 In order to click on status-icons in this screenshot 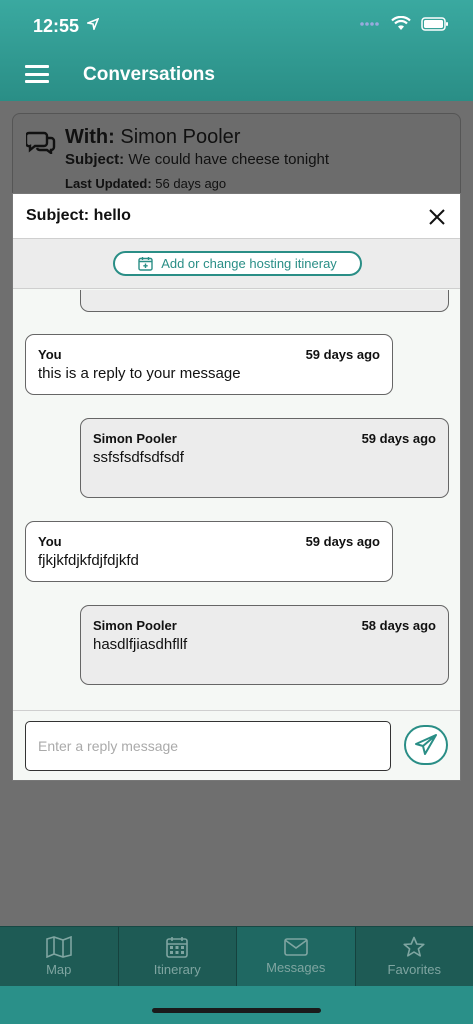, I will do `click(404, 23)`.